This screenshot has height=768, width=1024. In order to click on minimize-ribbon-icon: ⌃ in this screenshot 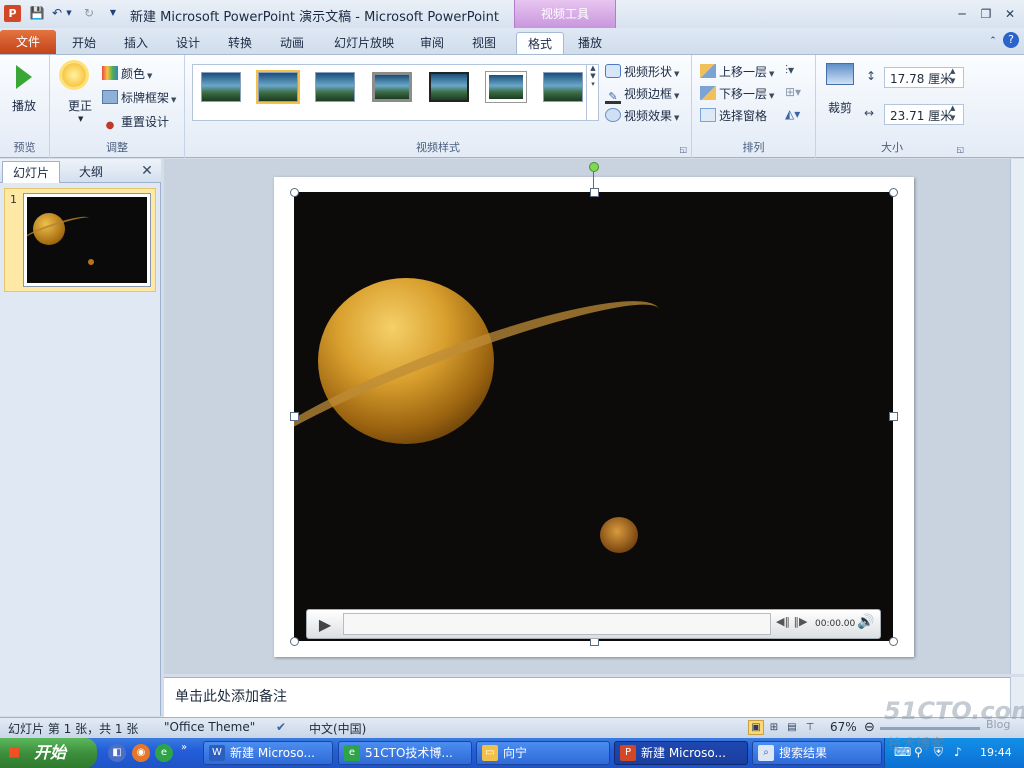, I will do `click(993, 41)`.